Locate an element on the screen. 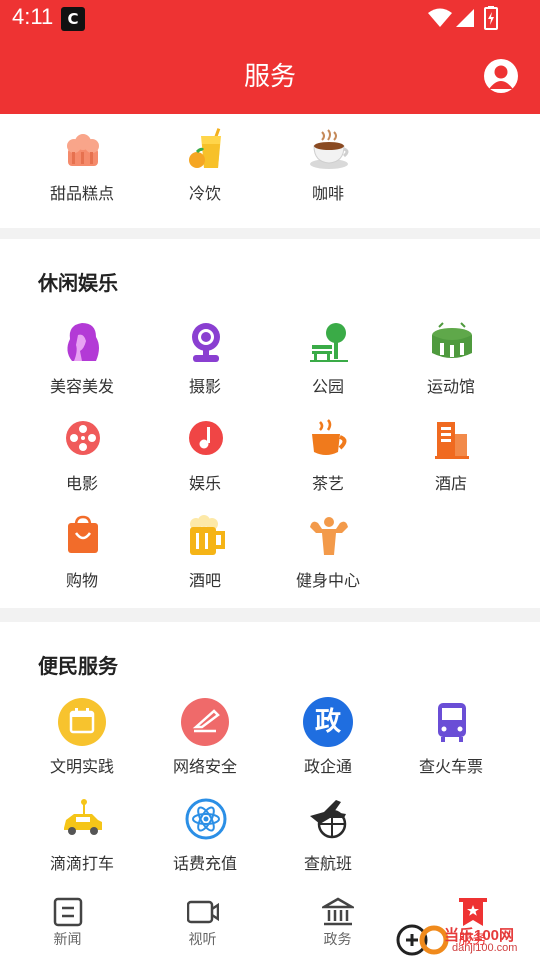  item-label: 咖啡 is located at coordinates (327, 193).